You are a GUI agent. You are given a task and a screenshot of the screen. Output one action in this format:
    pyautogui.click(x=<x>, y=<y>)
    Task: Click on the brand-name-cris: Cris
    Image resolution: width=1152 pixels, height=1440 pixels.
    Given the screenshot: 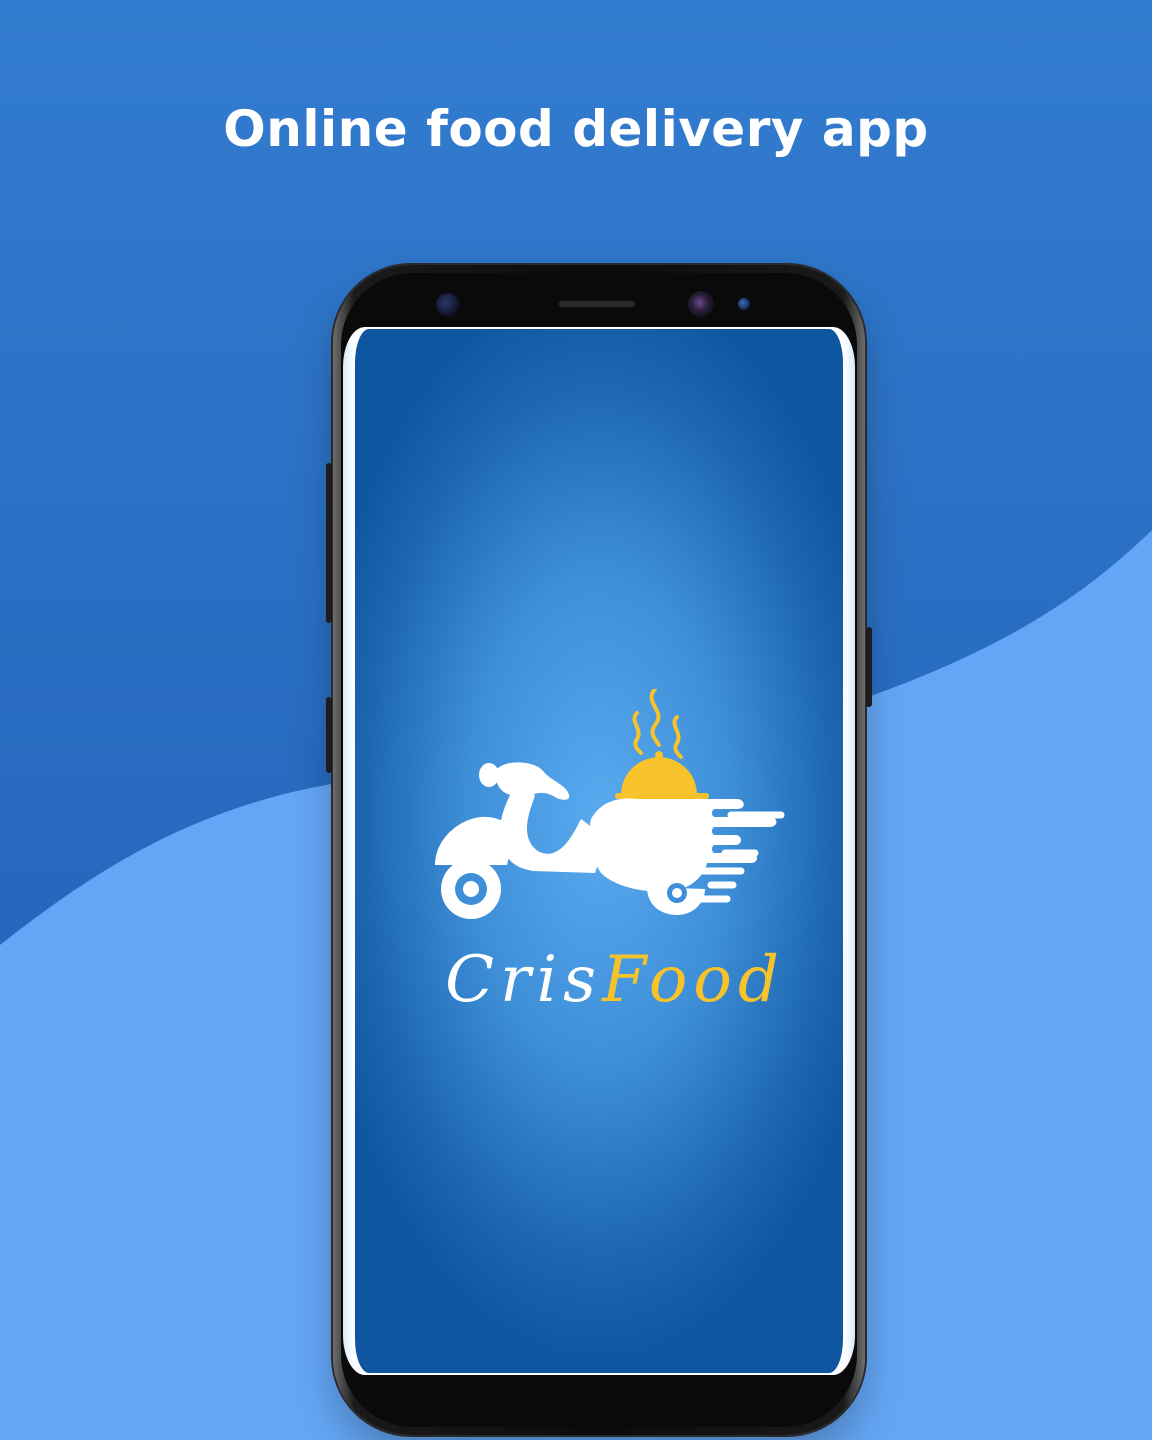 What is the action you would take?
    pyautogui.click(x=523, y=980)
    